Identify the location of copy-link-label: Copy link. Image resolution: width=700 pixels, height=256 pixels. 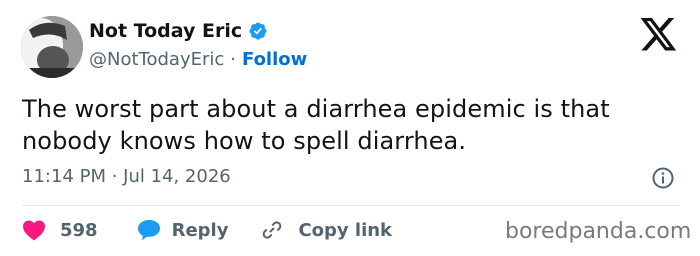
(345, 230).